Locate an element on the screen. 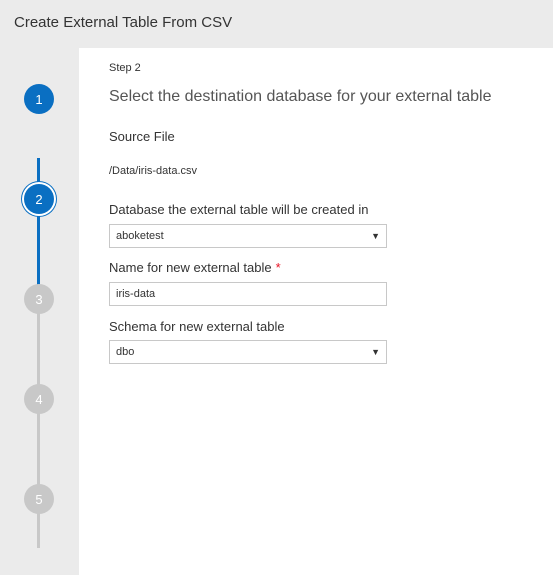  table-name-input is located at coordinates (248, 294).